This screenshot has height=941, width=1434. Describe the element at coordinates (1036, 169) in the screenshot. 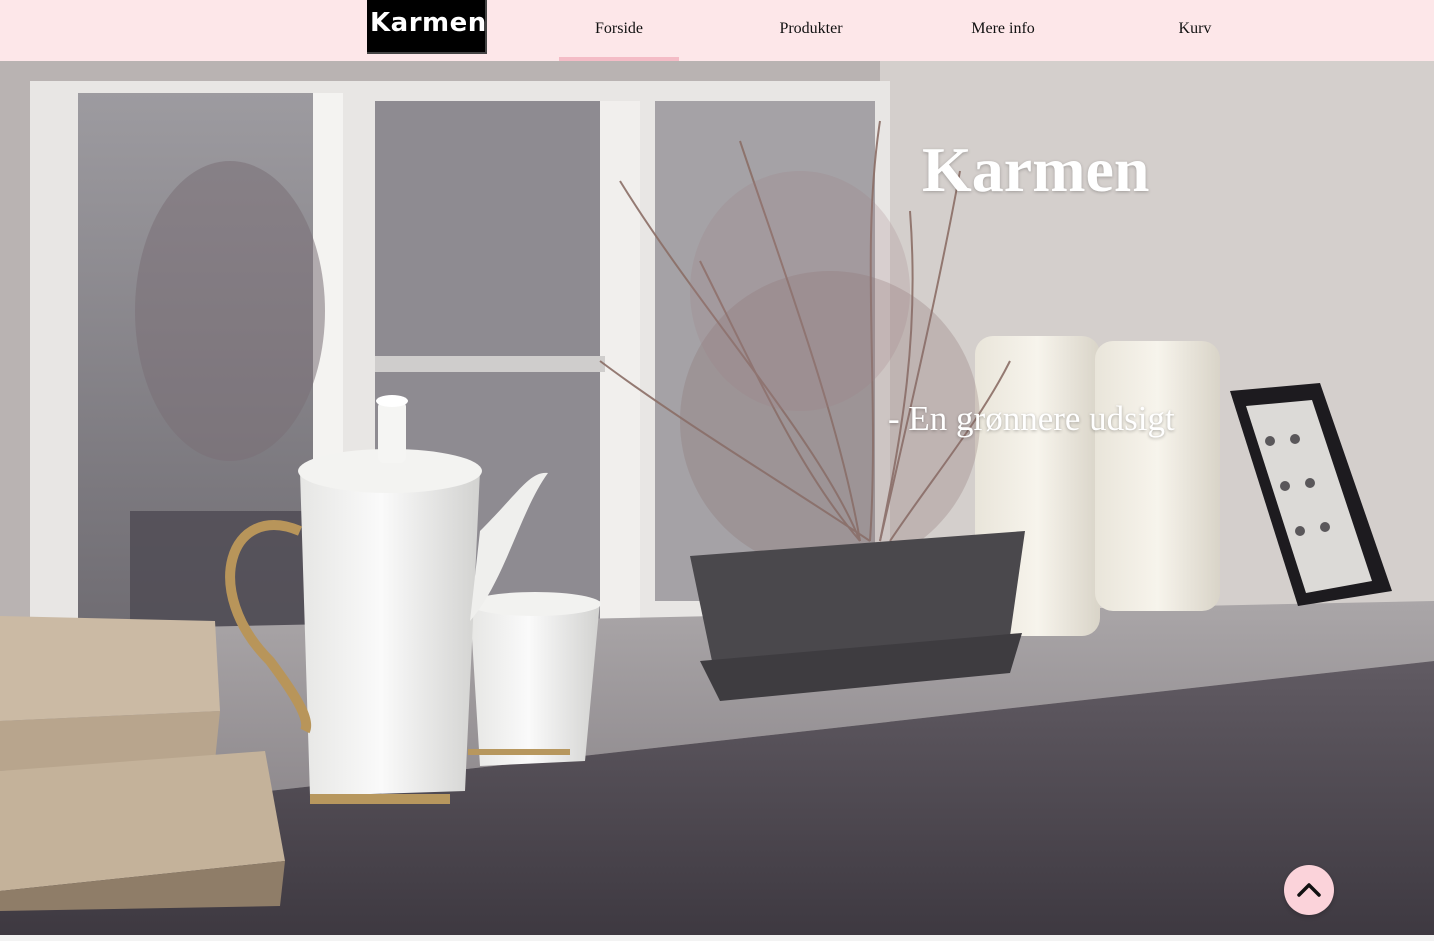

I see `hero-title: Karmen` at that location.